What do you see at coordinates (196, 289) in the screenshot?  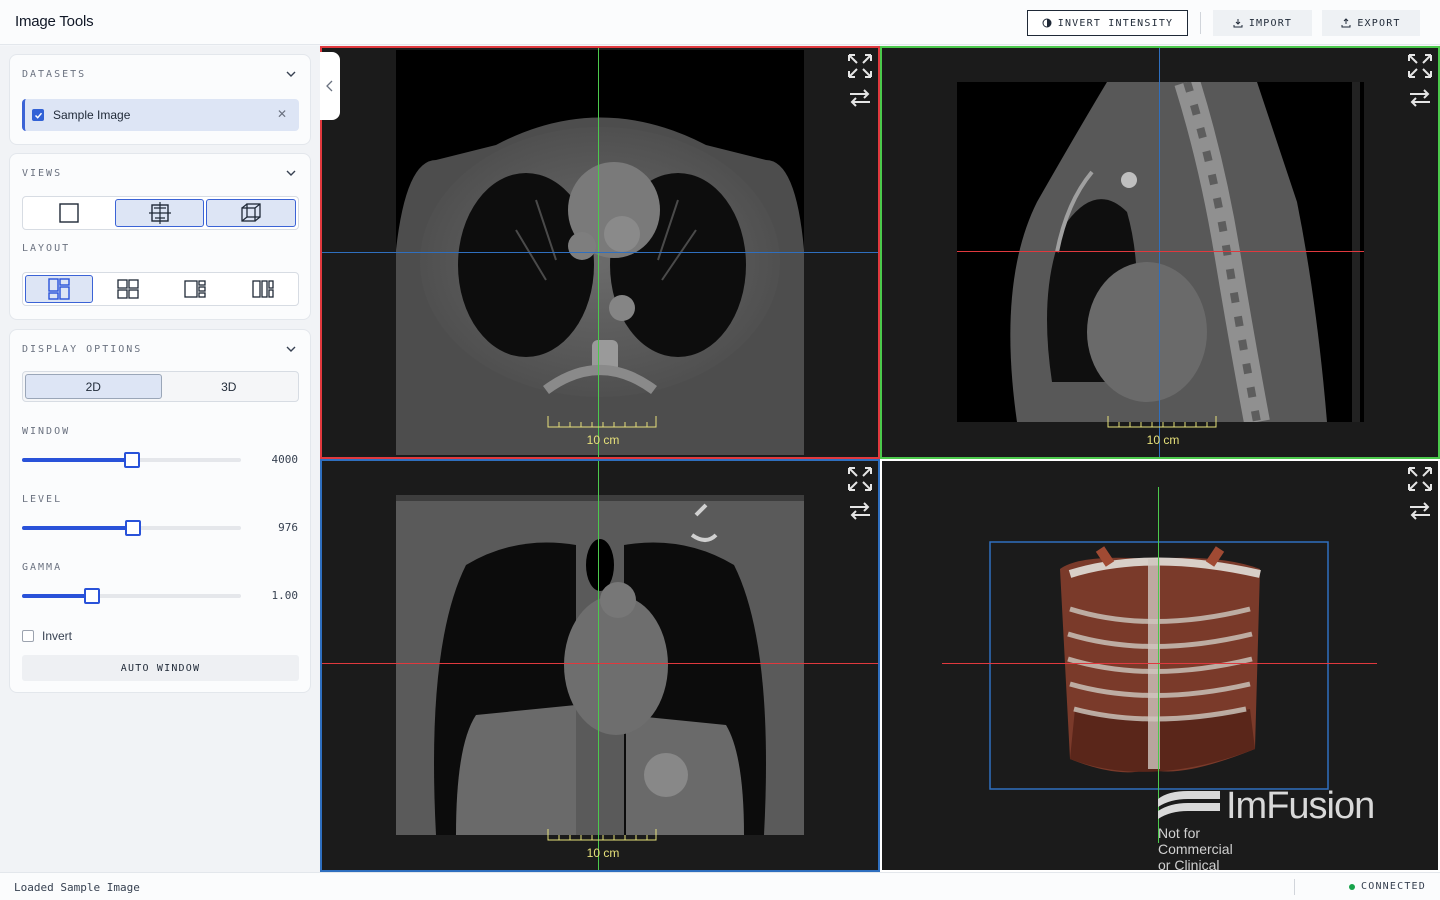 I see `layout-3-button` at bounding box center [196, 289].